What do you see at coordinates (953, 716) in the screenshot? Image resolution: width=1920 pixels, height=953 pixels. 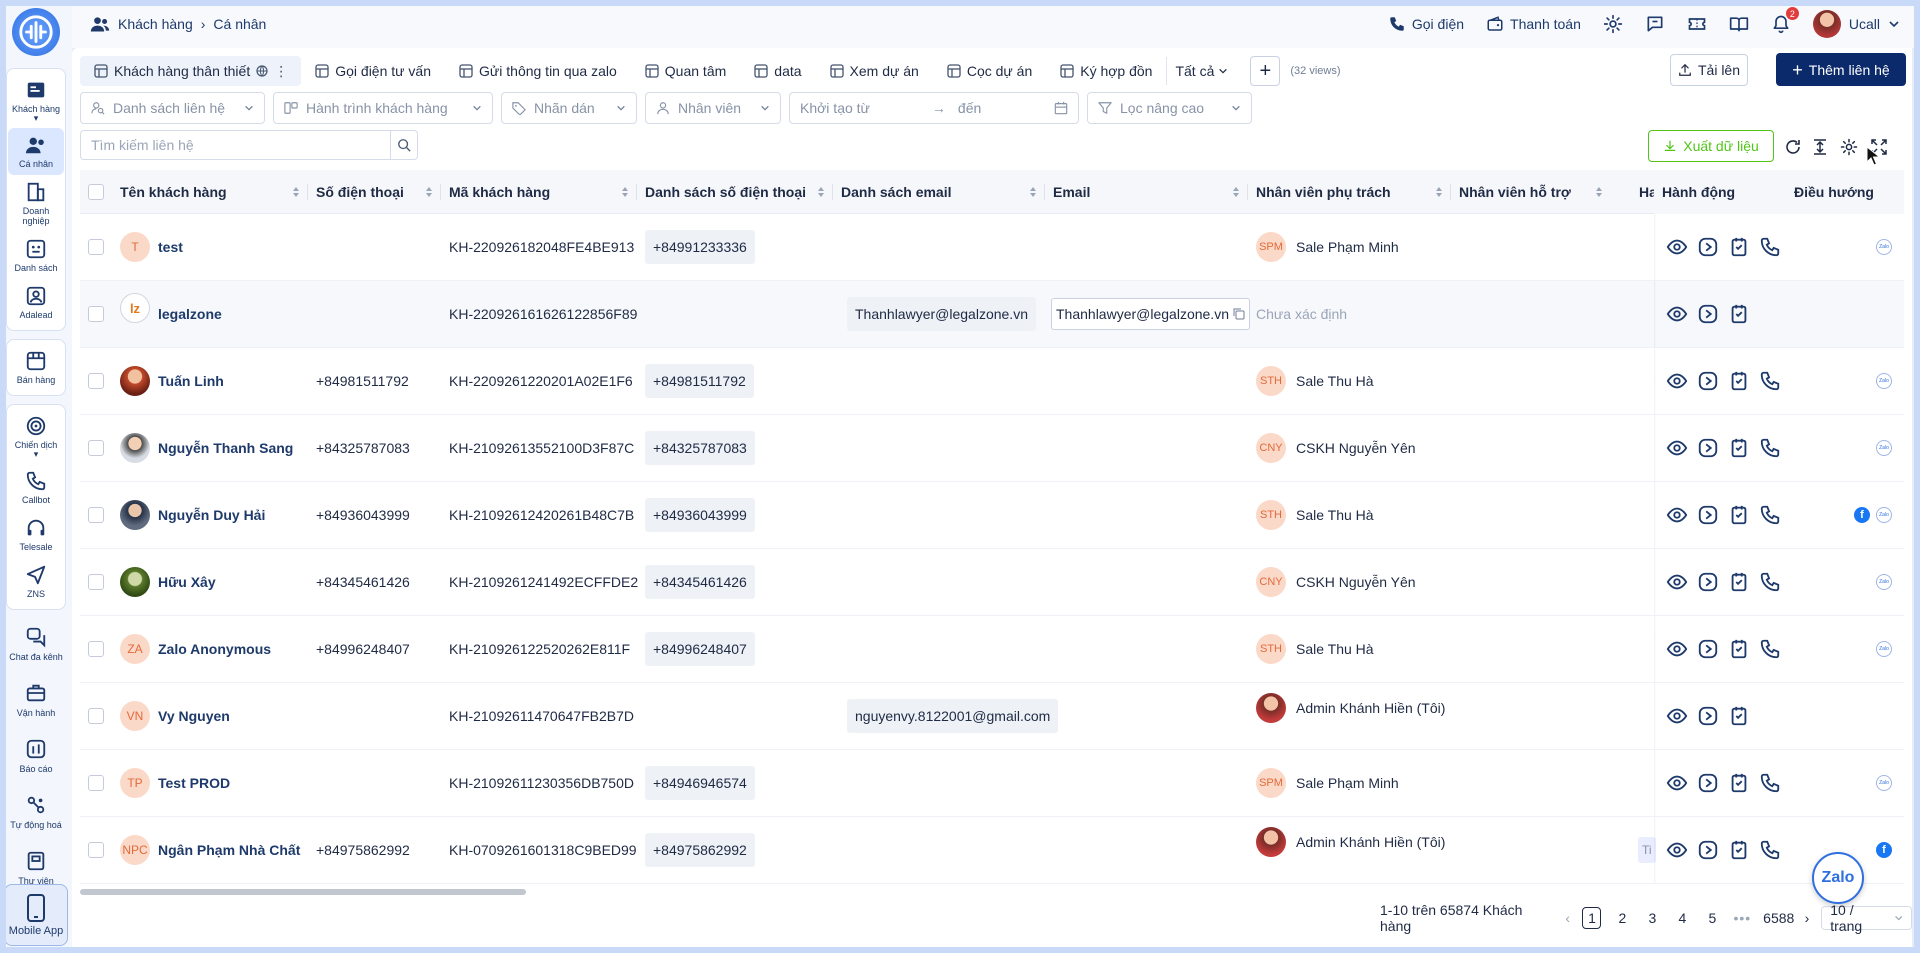 I see `email-tag: nguyenvy.8122001@gmail.com` at bounding box center [953, 716].